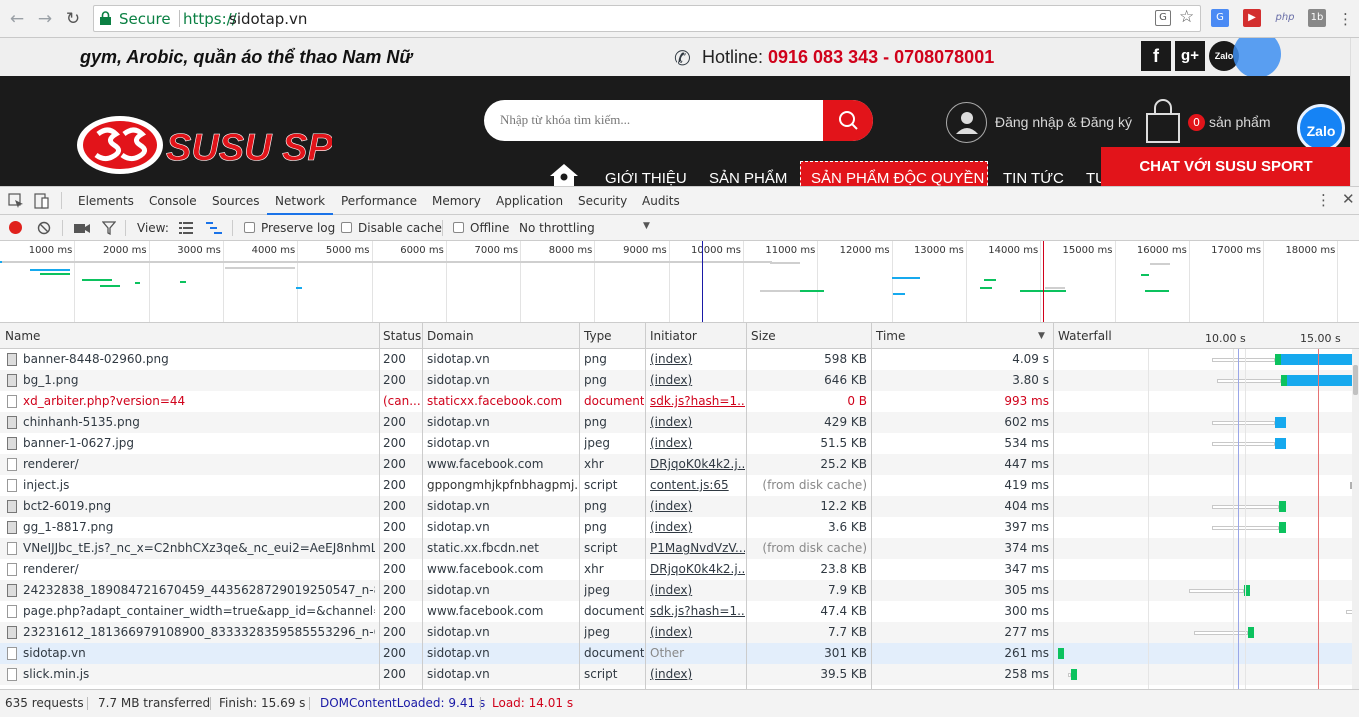  Describe the element at coordinates (1355, 380) in the screenshot. I see `scrollbar-thumb` at that location.